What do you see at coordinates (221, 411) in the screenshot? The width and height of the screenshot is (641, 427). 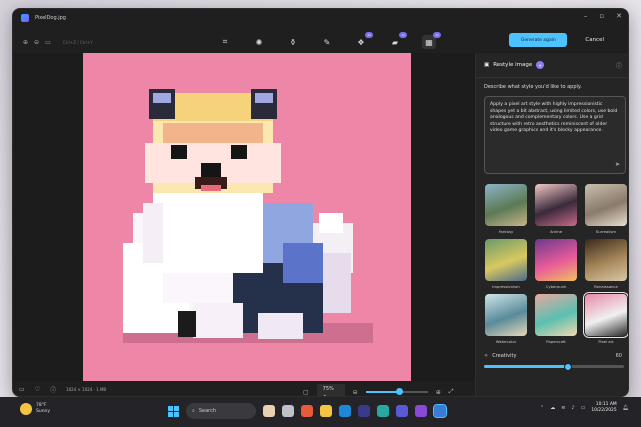 I see `taskbar-search: ⌕ Search` at bounding box center [221, 411].